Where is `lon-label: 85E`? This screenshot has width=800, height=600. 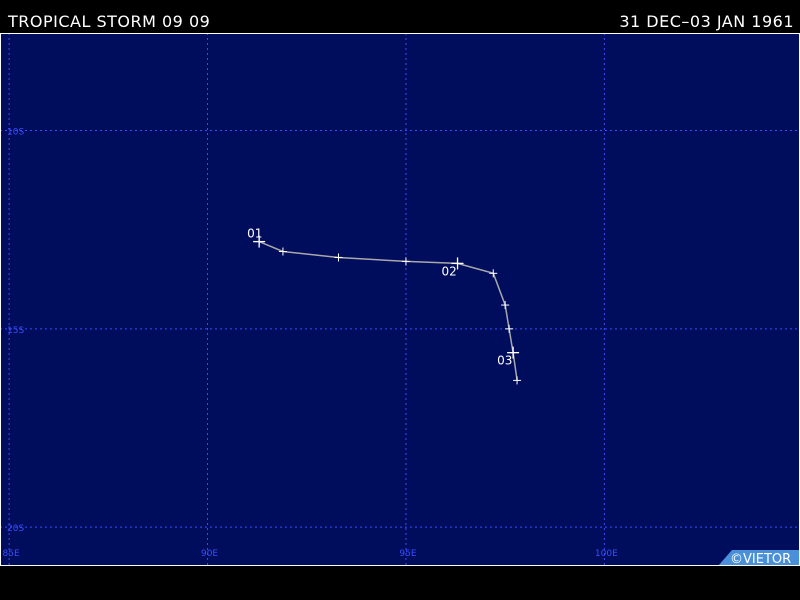 lon-label: 85E is located at coordinates (11, 554).